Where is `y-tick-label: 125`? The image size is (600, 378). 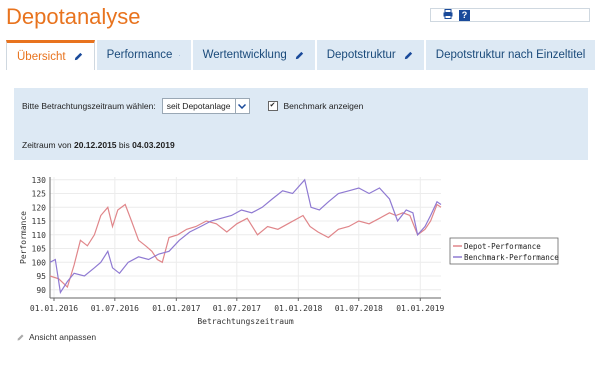 y-tick-label: 125 is located at coordinates (39, 194).